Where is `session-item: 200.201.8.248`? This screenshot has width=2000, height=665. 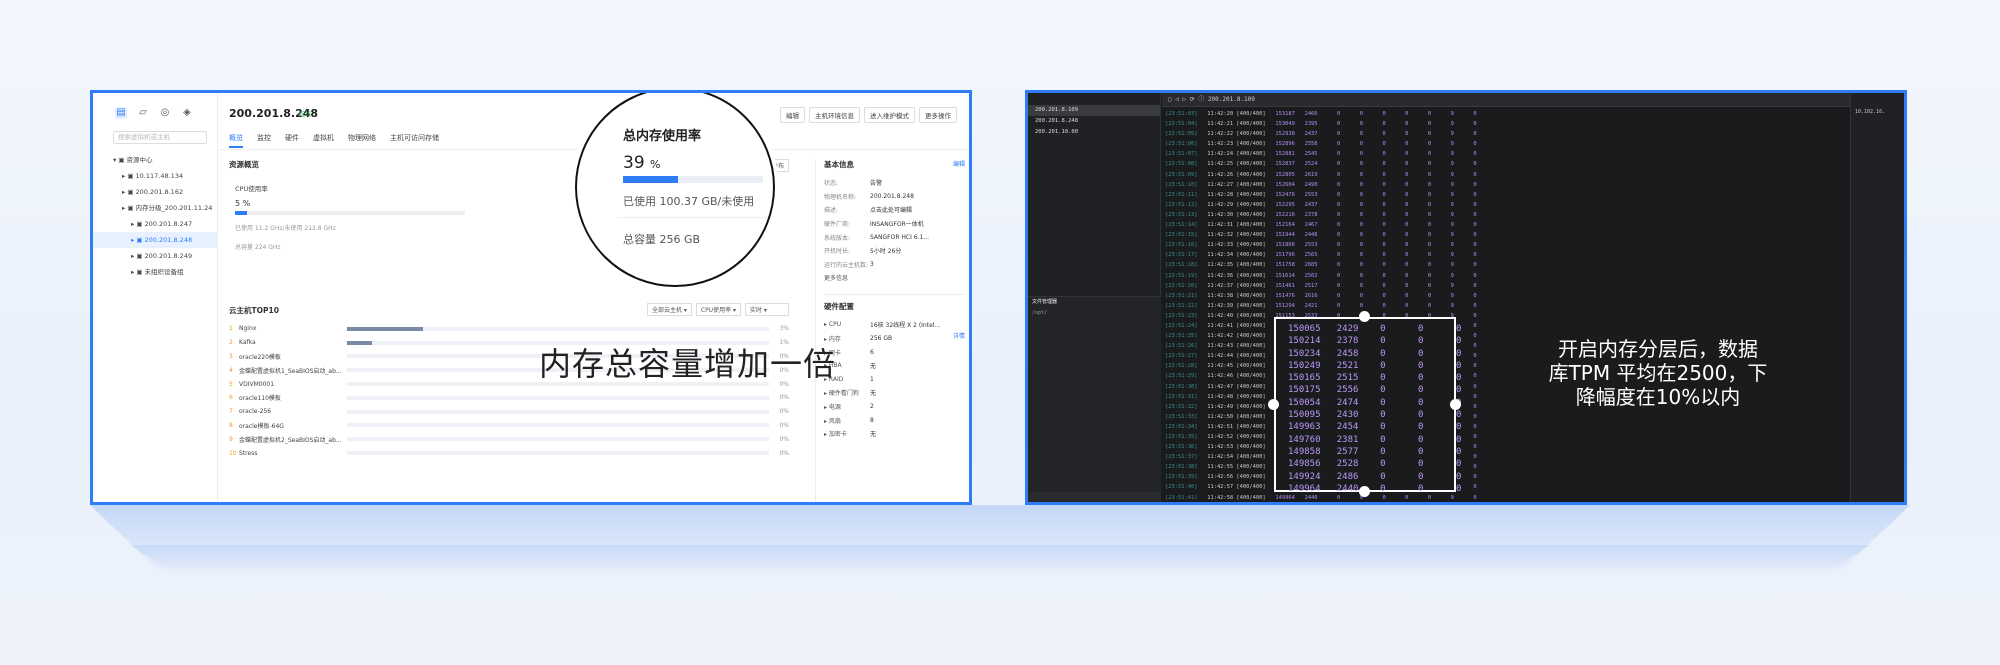 session-item: 200.201.8.248 is located at coordinates (1094, 121).